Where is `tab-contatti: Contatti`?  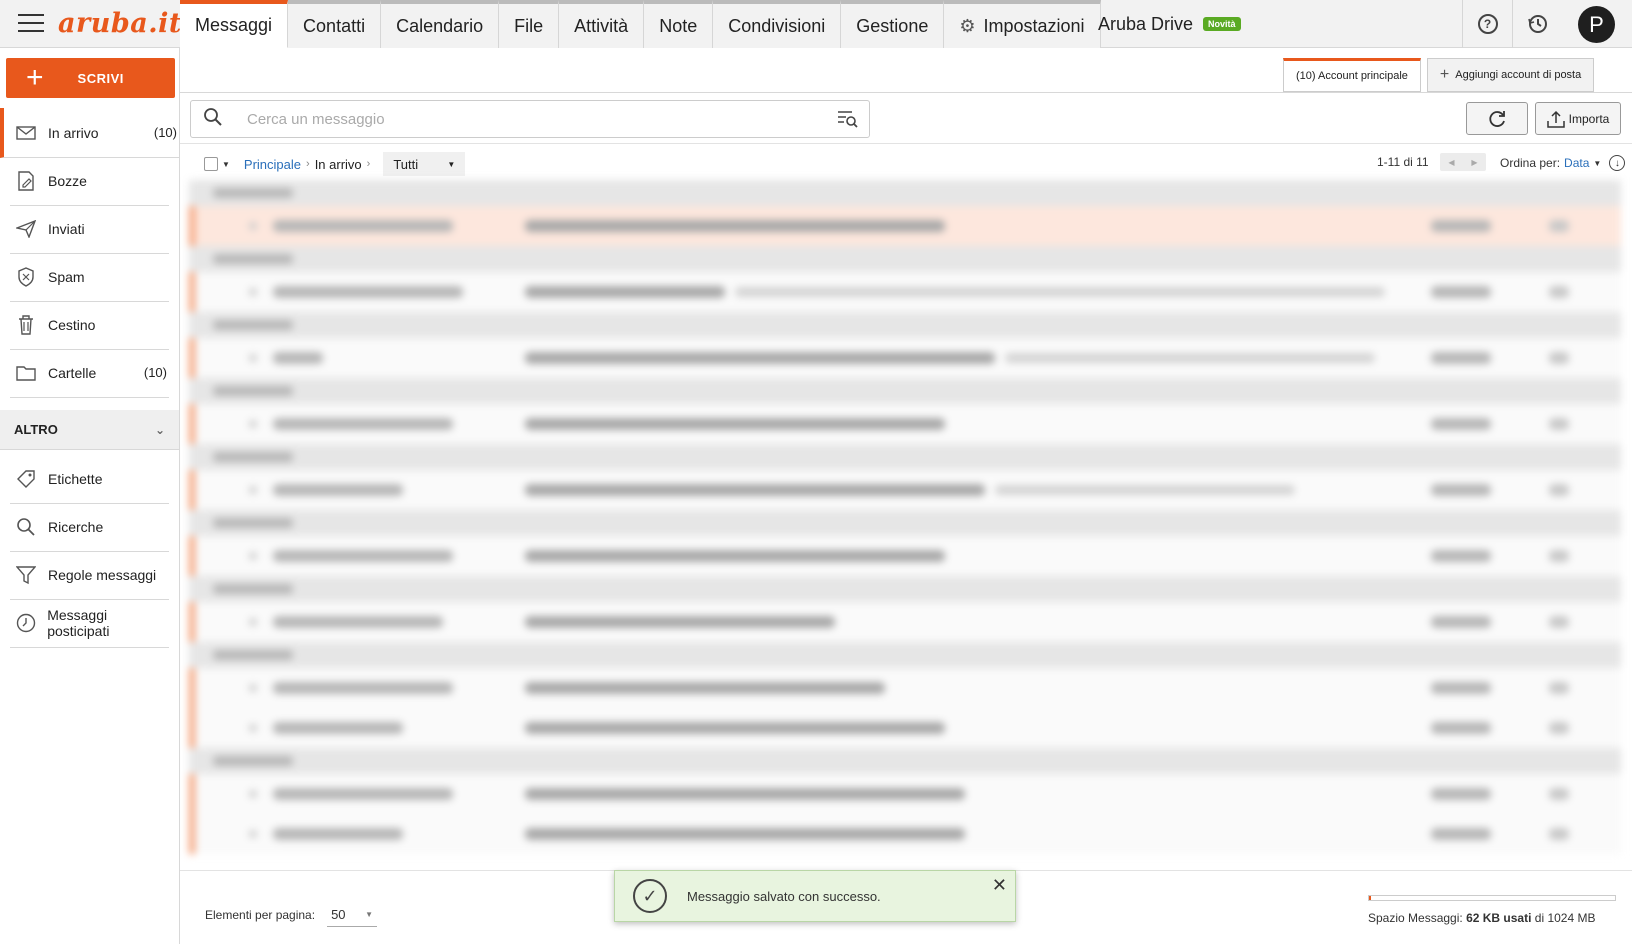
tab-contatti: Contatti is located at coordinates (335, 24).